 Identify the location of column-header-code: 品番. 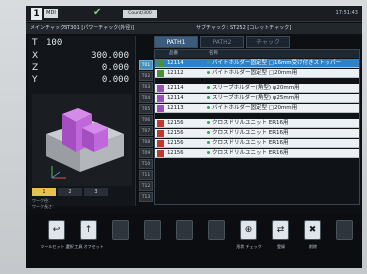
(173, 53).